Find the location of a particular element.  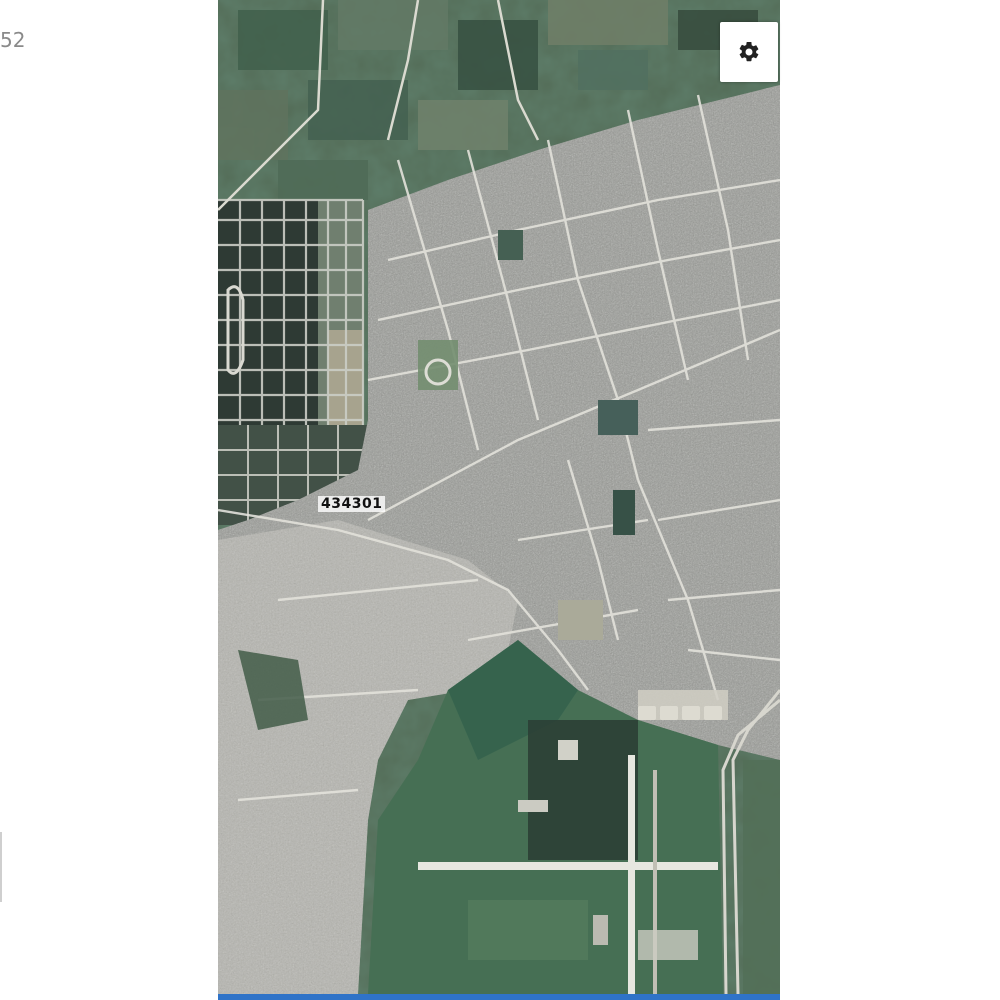

parcel-number-label: 434301 is located at coordinates (352, 504).